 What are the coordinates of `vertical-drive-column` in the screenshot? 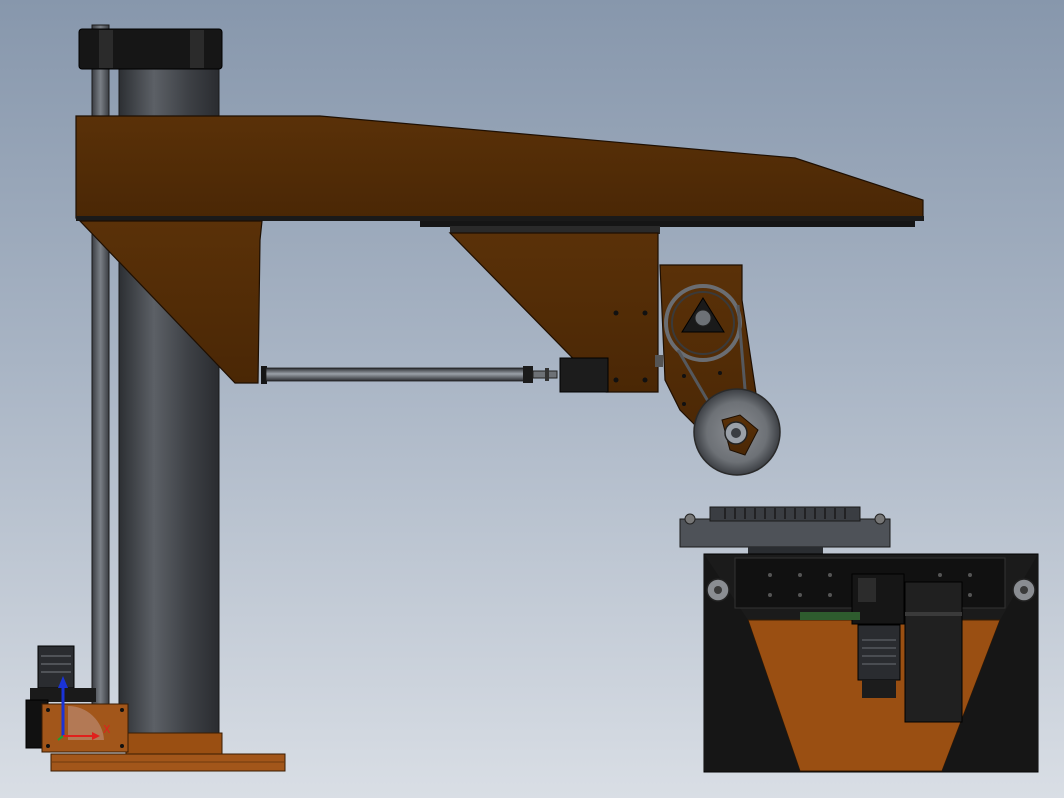 It's located at (933, 652).